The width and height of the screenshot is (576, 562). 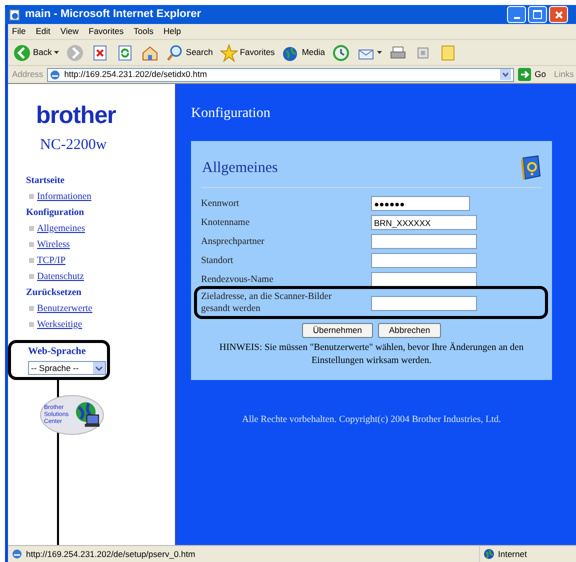 I want to click on printer-icon, so click(x=397, y=53).